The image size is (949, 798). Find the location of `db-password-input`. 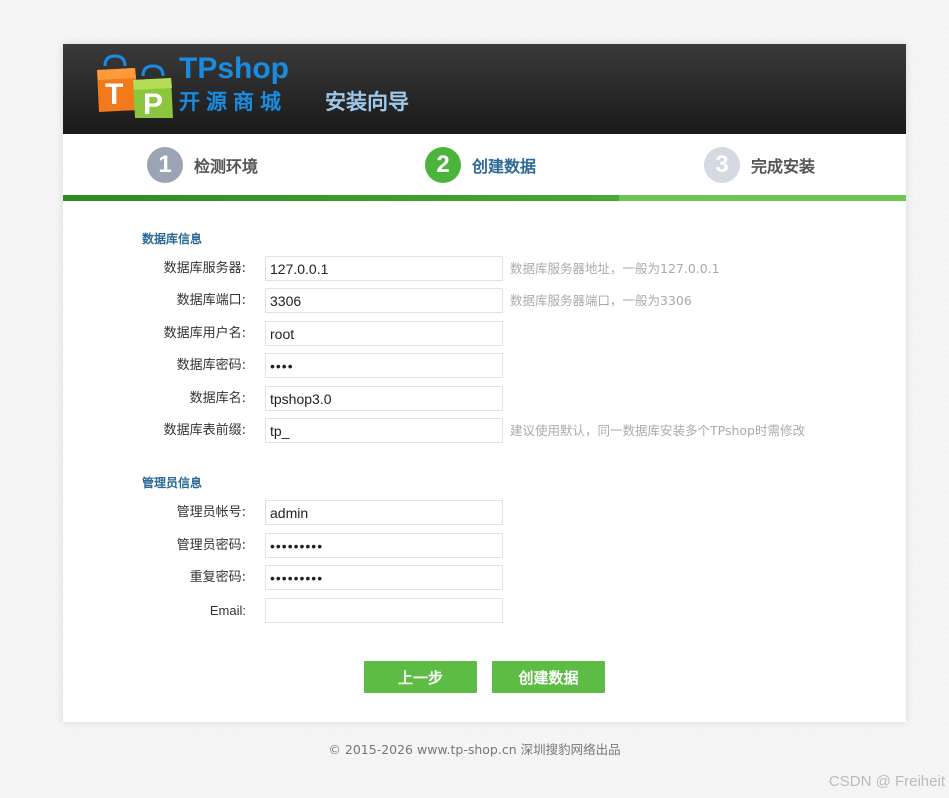

db-password-input is located at coordinates (384, 365).